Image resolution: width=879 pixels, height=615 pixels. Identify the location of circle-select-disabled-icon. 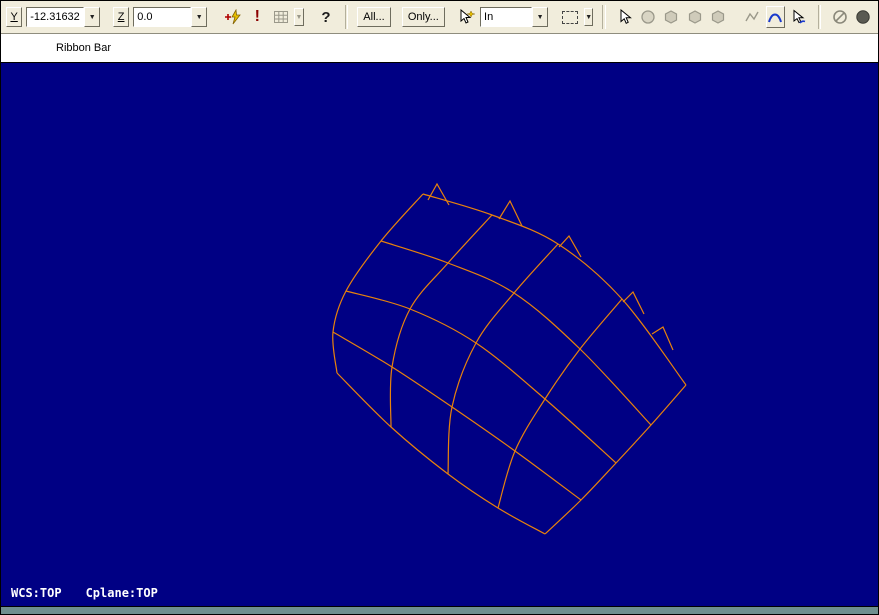
(647, 17).